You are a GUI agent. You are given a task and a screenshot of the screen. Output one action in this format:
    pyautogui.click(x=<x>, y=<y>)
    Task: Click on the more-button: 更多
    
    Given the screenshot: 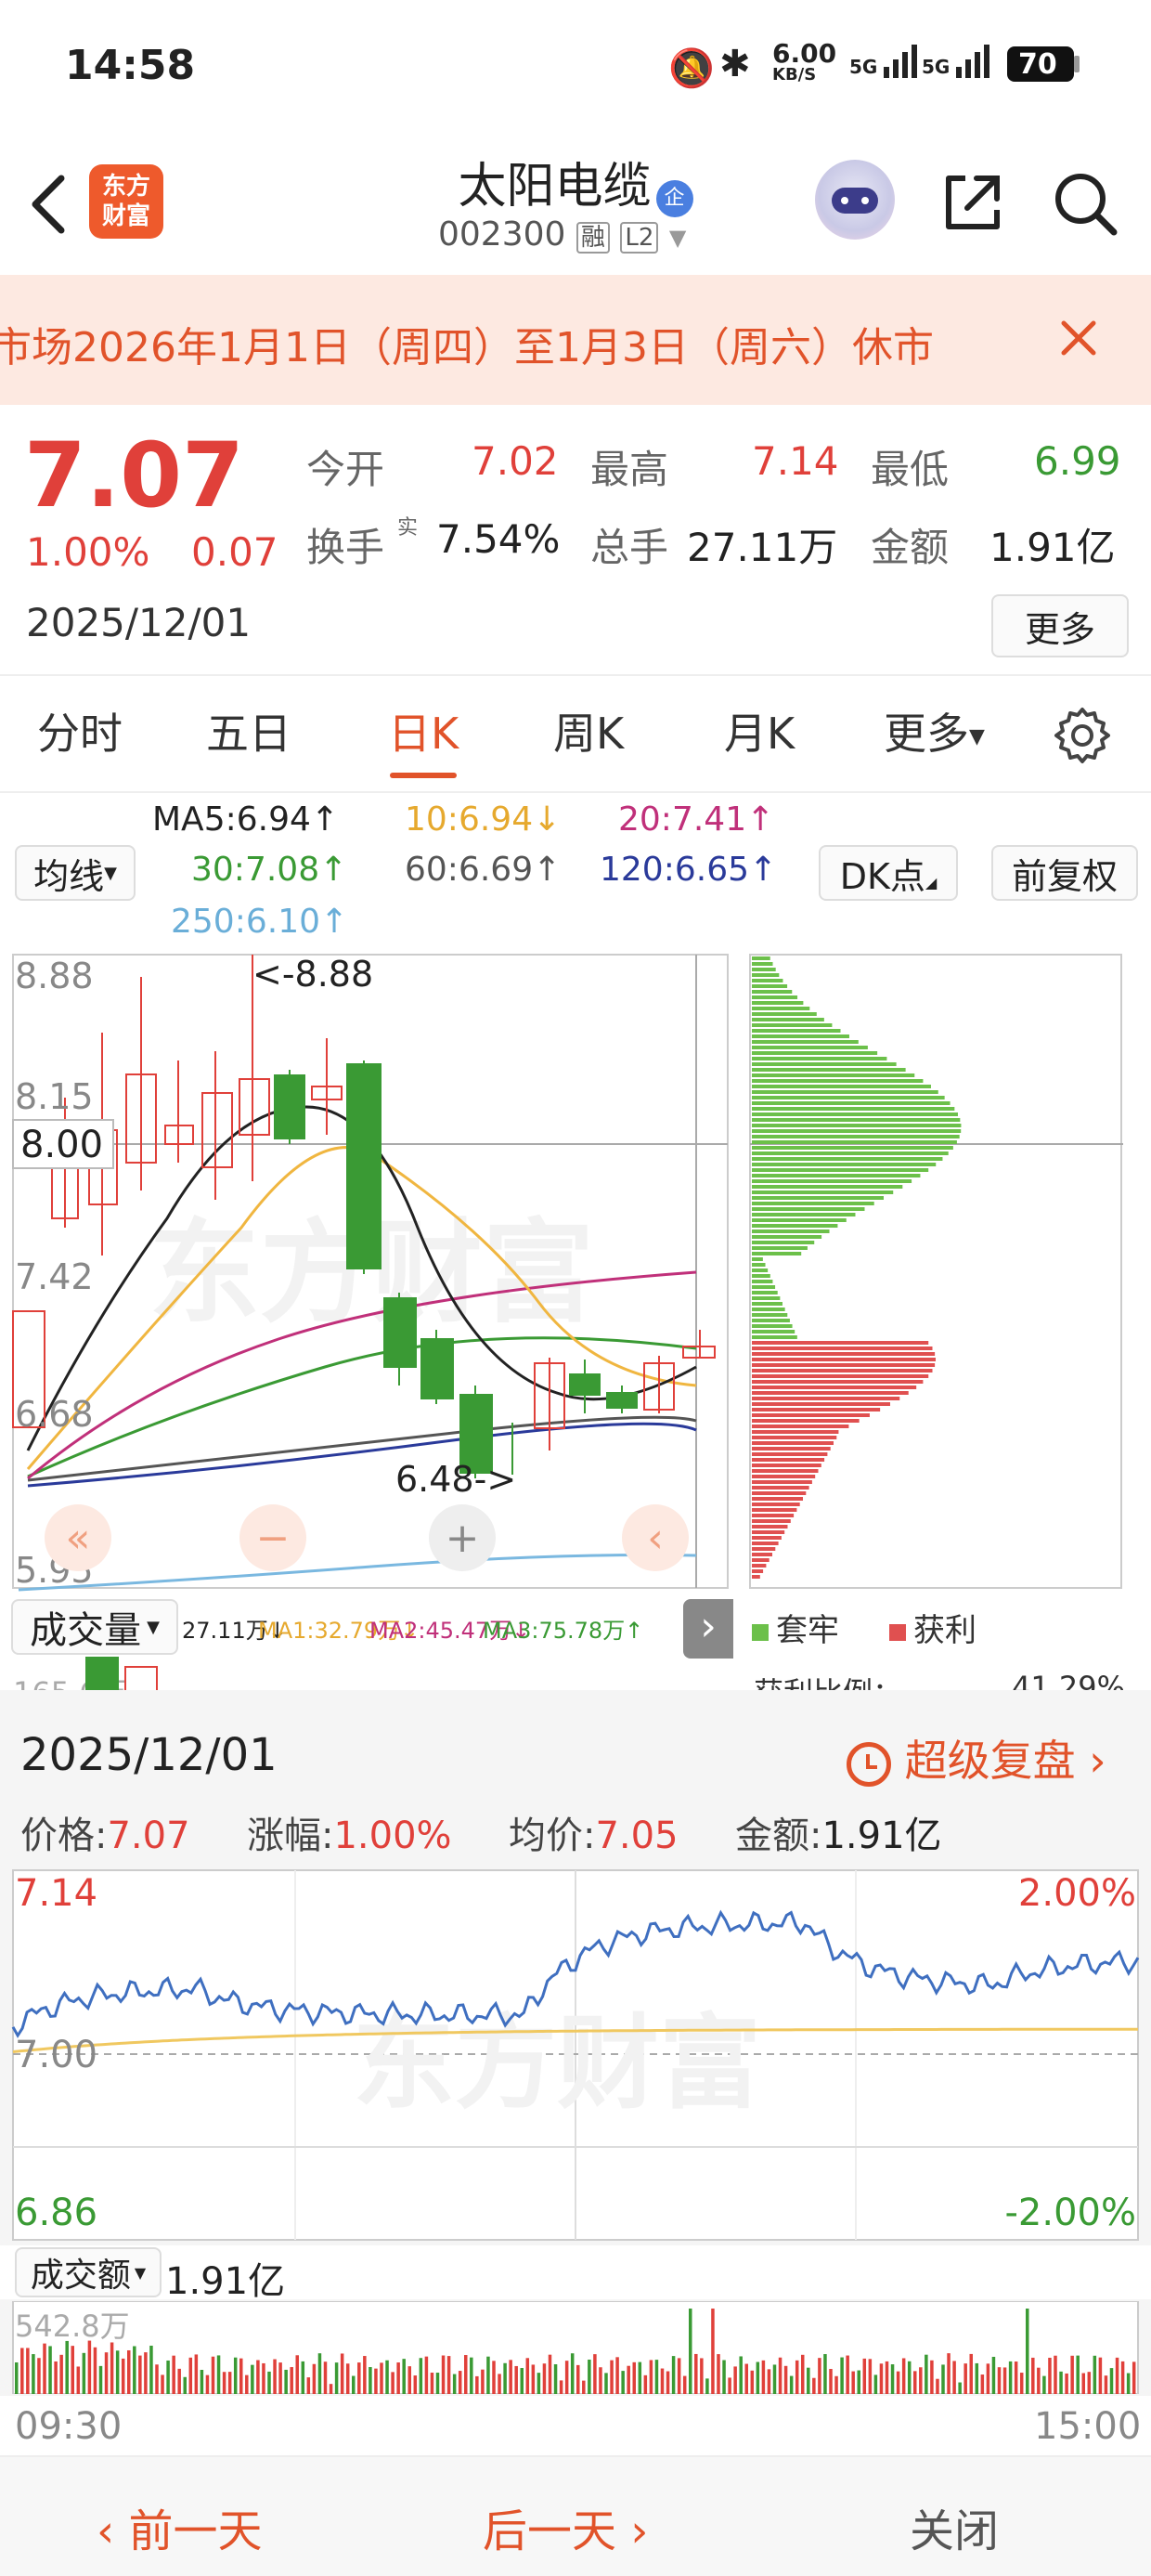 What is the action you would take?
    pyautogui.click(x=1060, y=625)
    